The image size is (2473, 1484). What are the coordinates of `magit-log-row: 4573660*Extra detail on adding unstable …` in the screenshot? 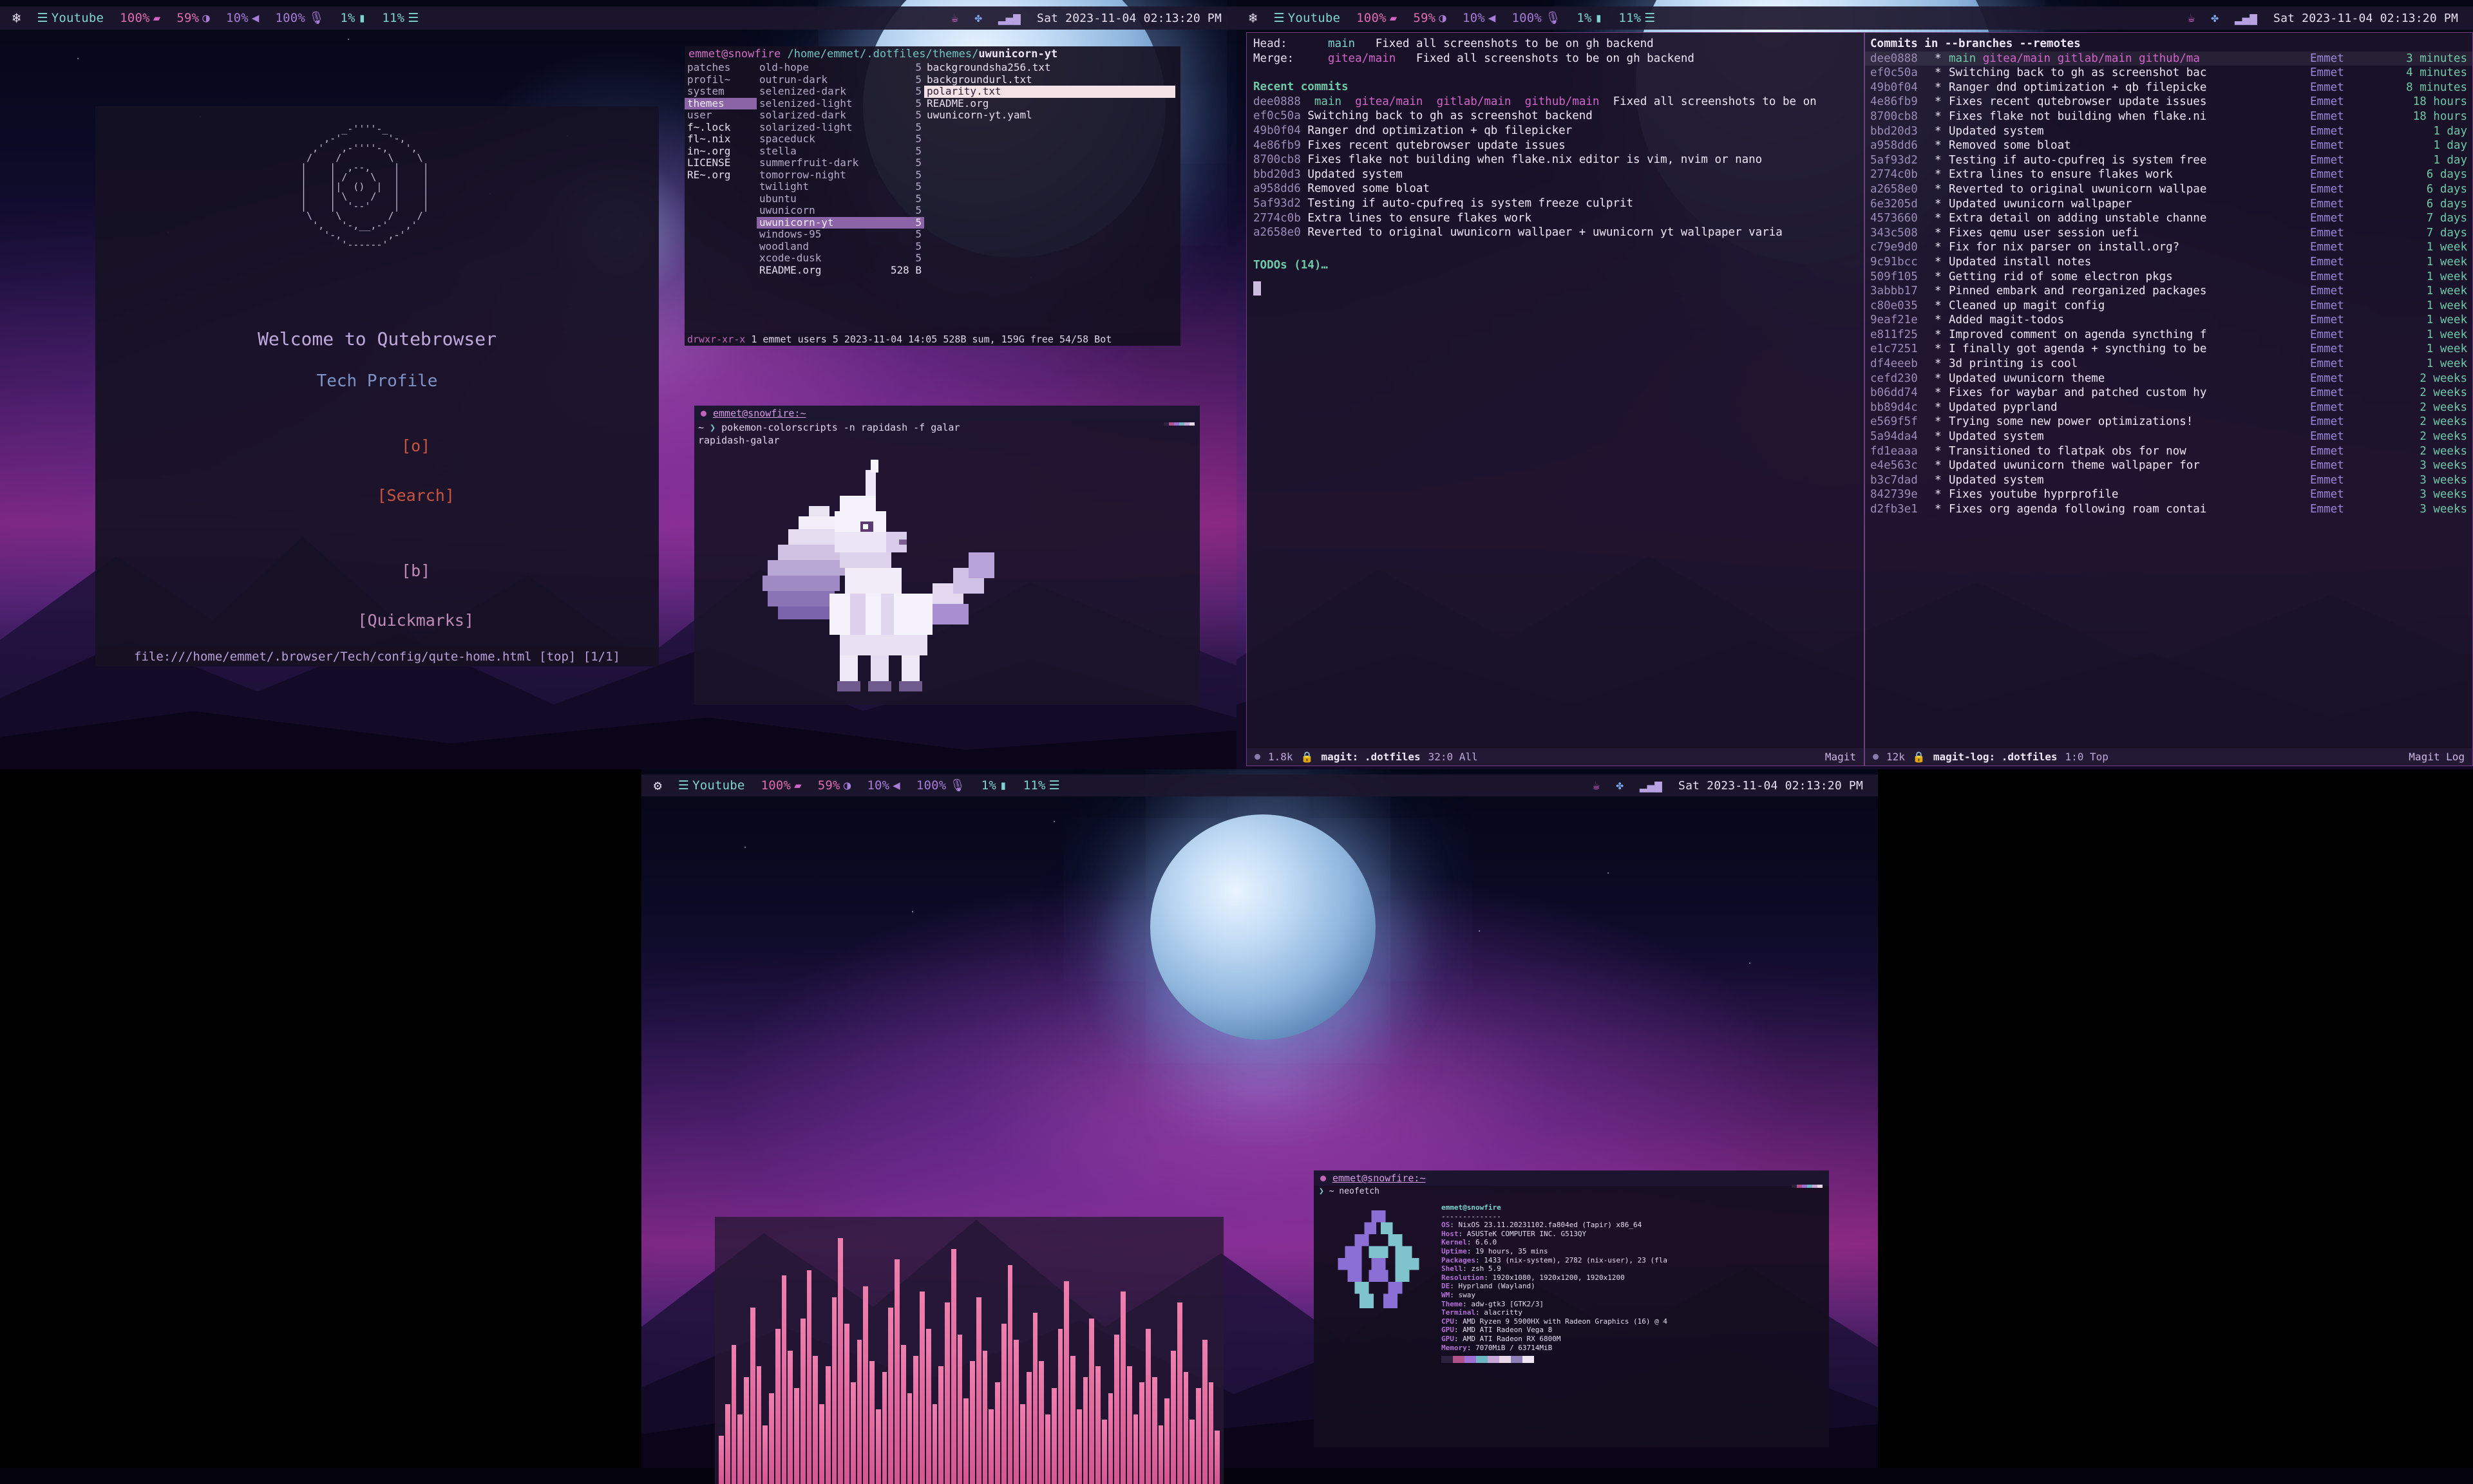 It's located at (2168, 218).